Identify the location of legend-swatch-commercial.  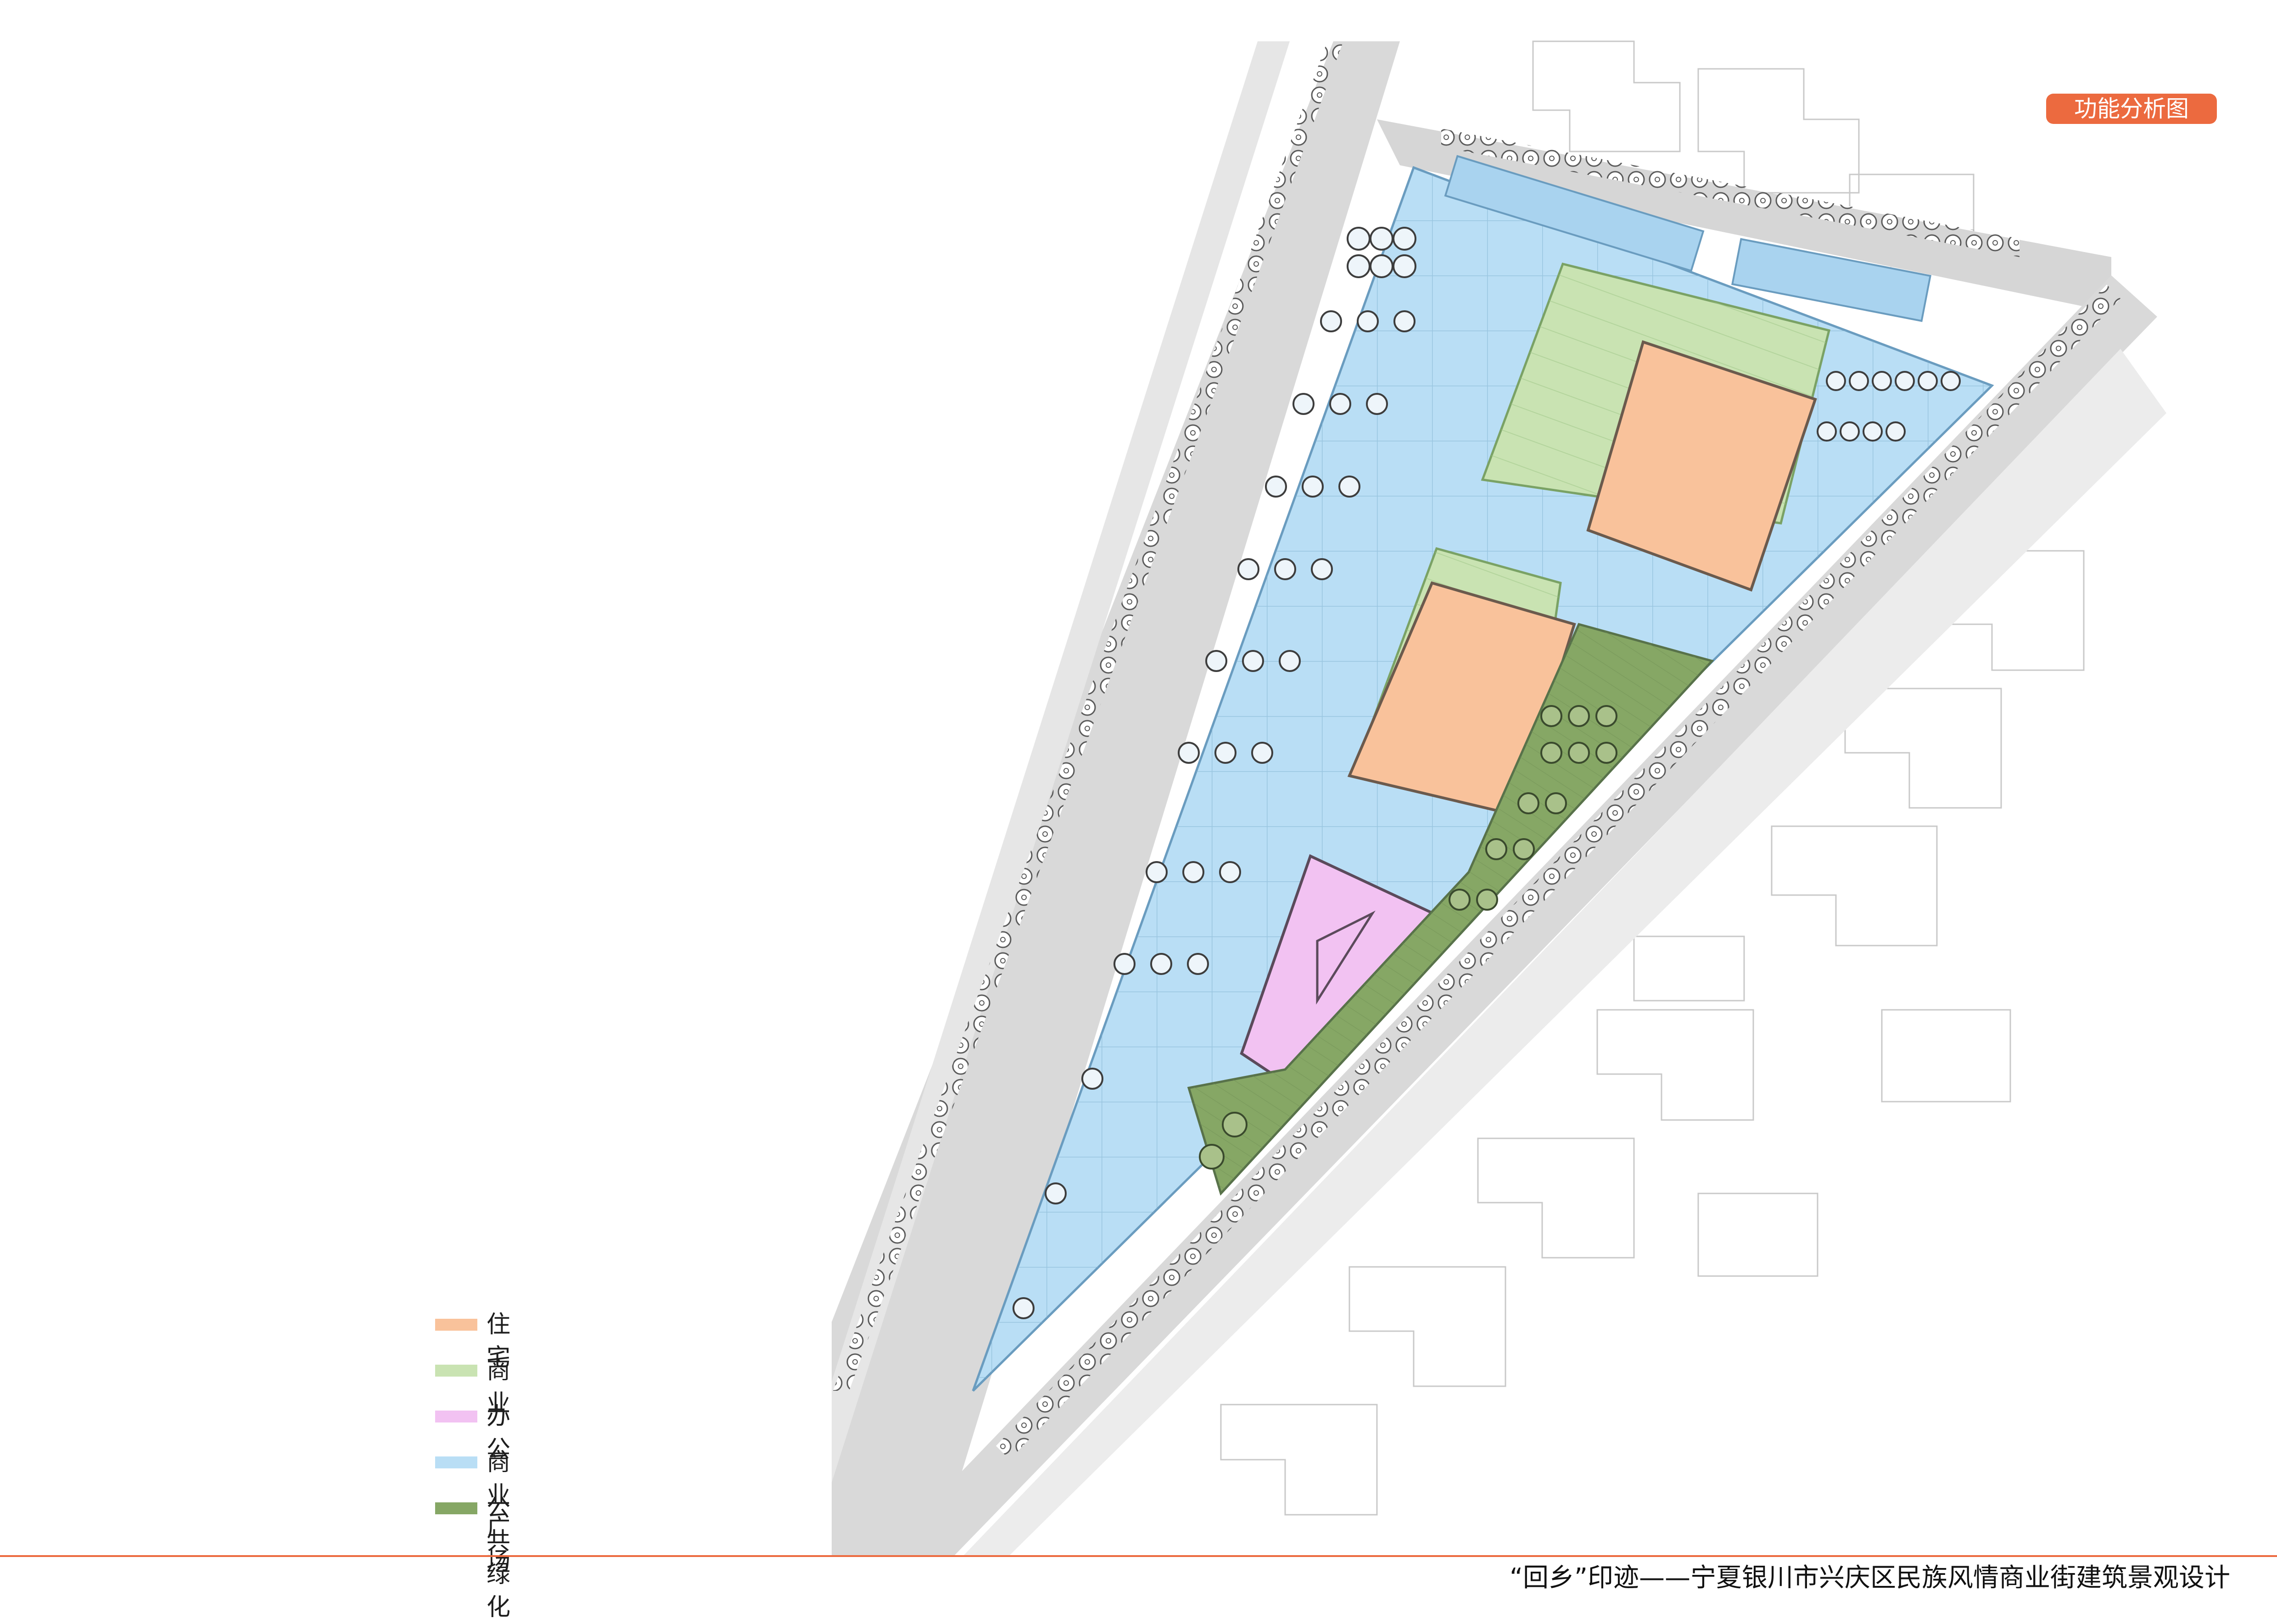
(456, 1371).